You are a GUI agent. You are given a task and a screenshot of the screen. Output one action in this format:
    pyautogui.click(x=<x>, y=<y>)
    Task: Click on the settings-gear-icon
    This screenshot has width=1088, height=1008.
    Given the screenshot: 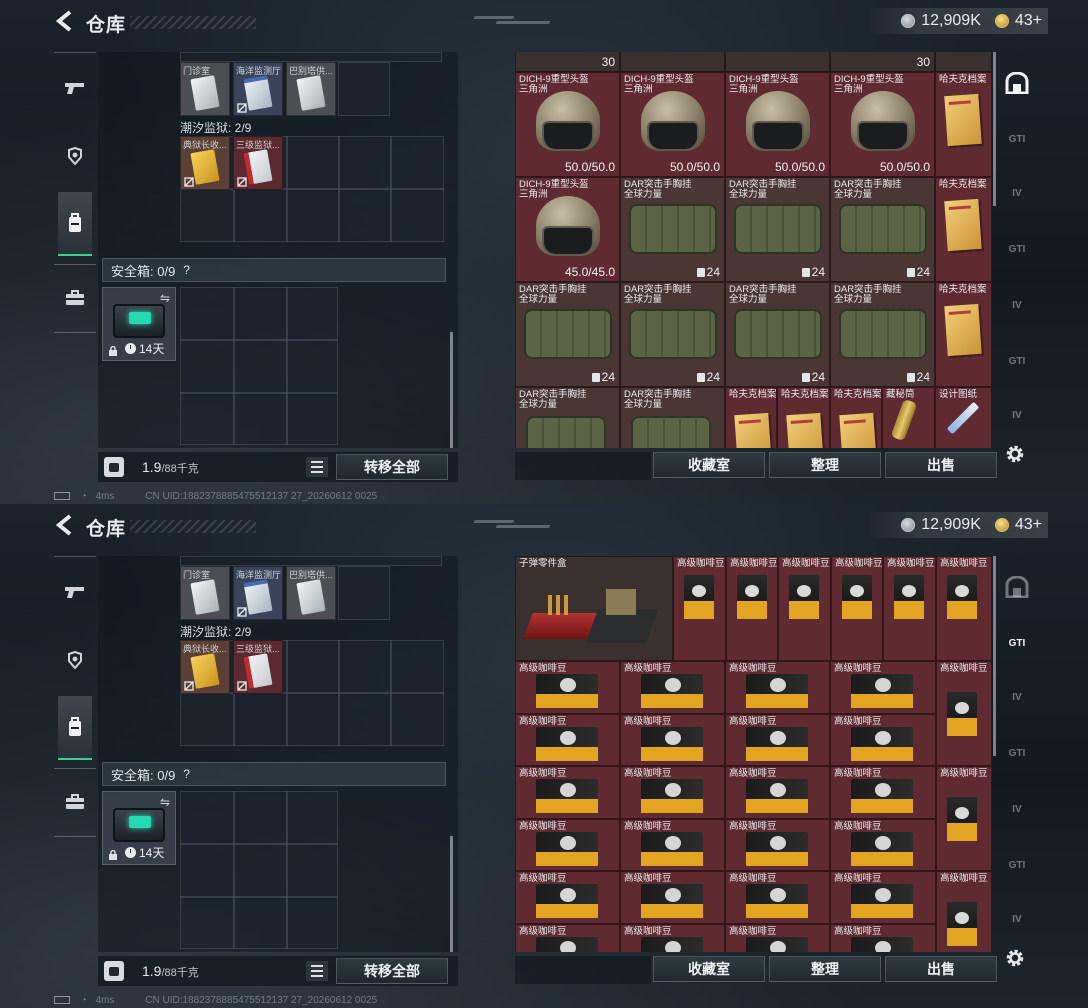 What is the action you would take?
    pyautogui.click(x=1015, y=958)
    